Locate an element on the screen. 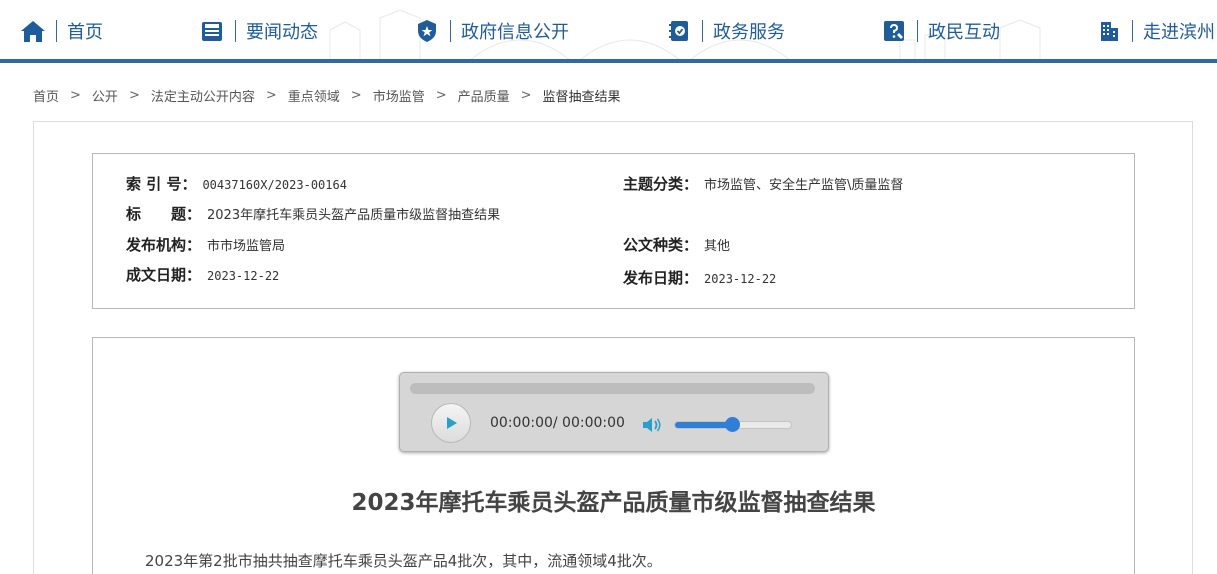  meta-org-row: 发布机构： 市市场监管局 is located at coordinates (205, 244).